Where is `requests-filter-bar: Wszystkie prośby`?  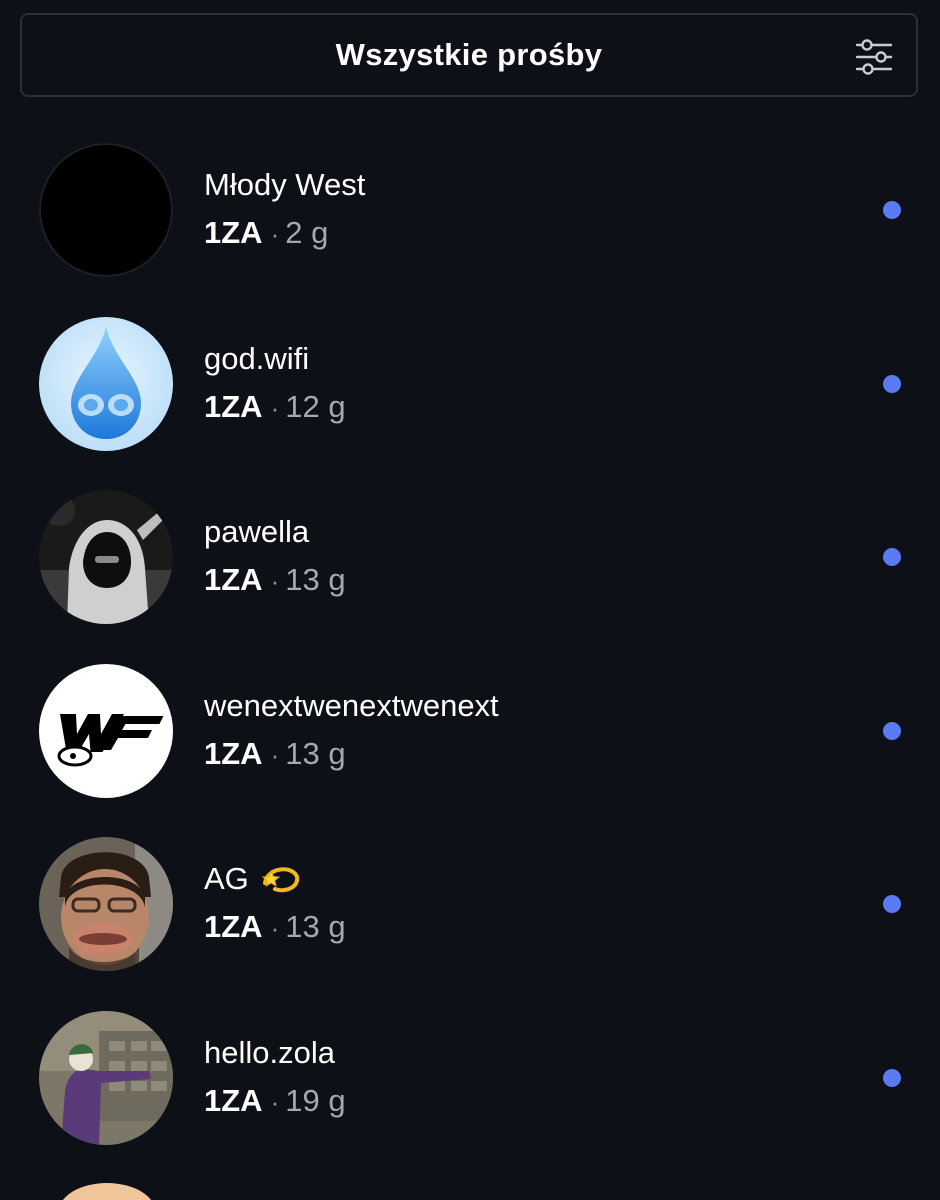
requests-filter-bar: Wszystkie prośby is located at coordinates (469, 55).